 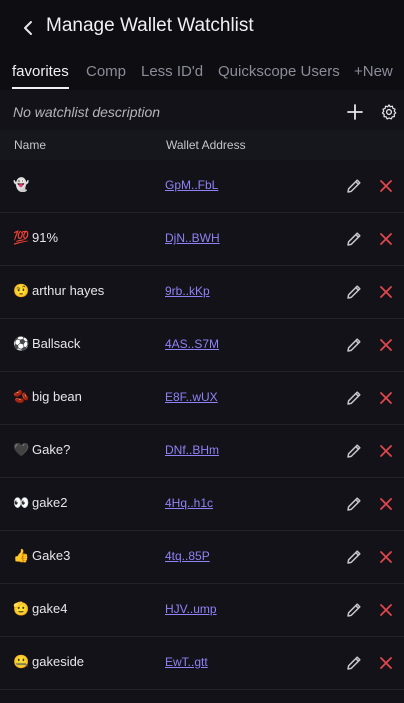 I want to click on wallet-address-link: 4AS..S7M, so click(x=192, y=344).